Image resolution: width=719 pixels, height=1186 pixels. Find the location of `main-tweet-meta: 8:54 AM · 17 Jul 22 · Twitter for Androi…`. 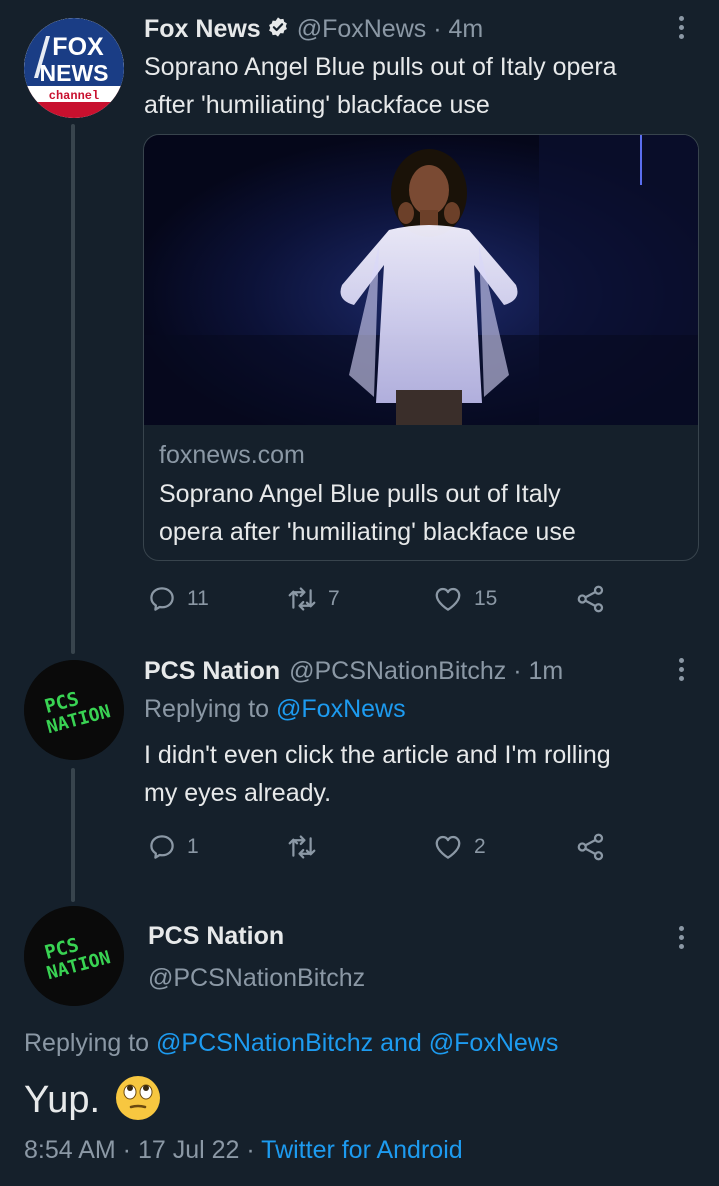

main-tweet-meta: 8:54 AM · 17 Jul 22 · Twitter for Androi… is located at coordinates (243, 1150).